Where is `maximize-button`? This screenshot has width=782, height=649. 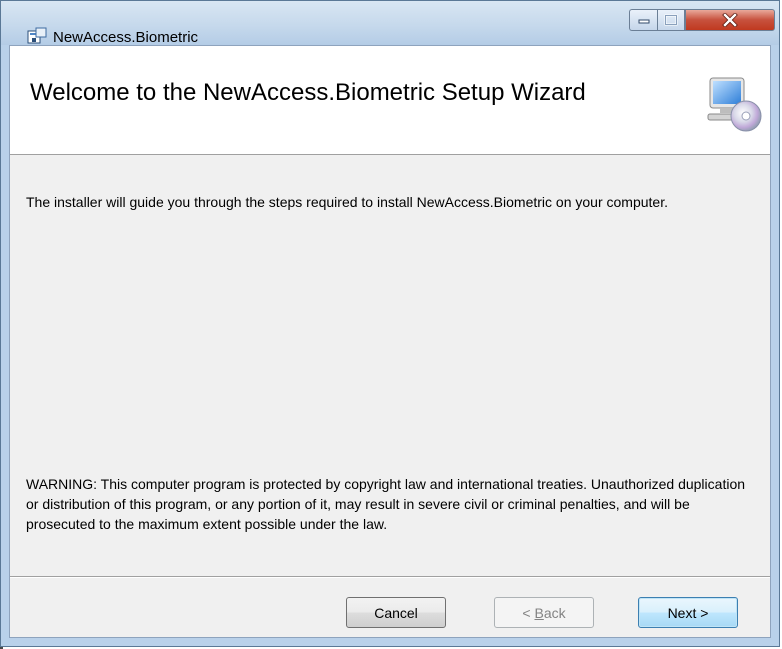 maximize-button is located at coordinates (671, 20).